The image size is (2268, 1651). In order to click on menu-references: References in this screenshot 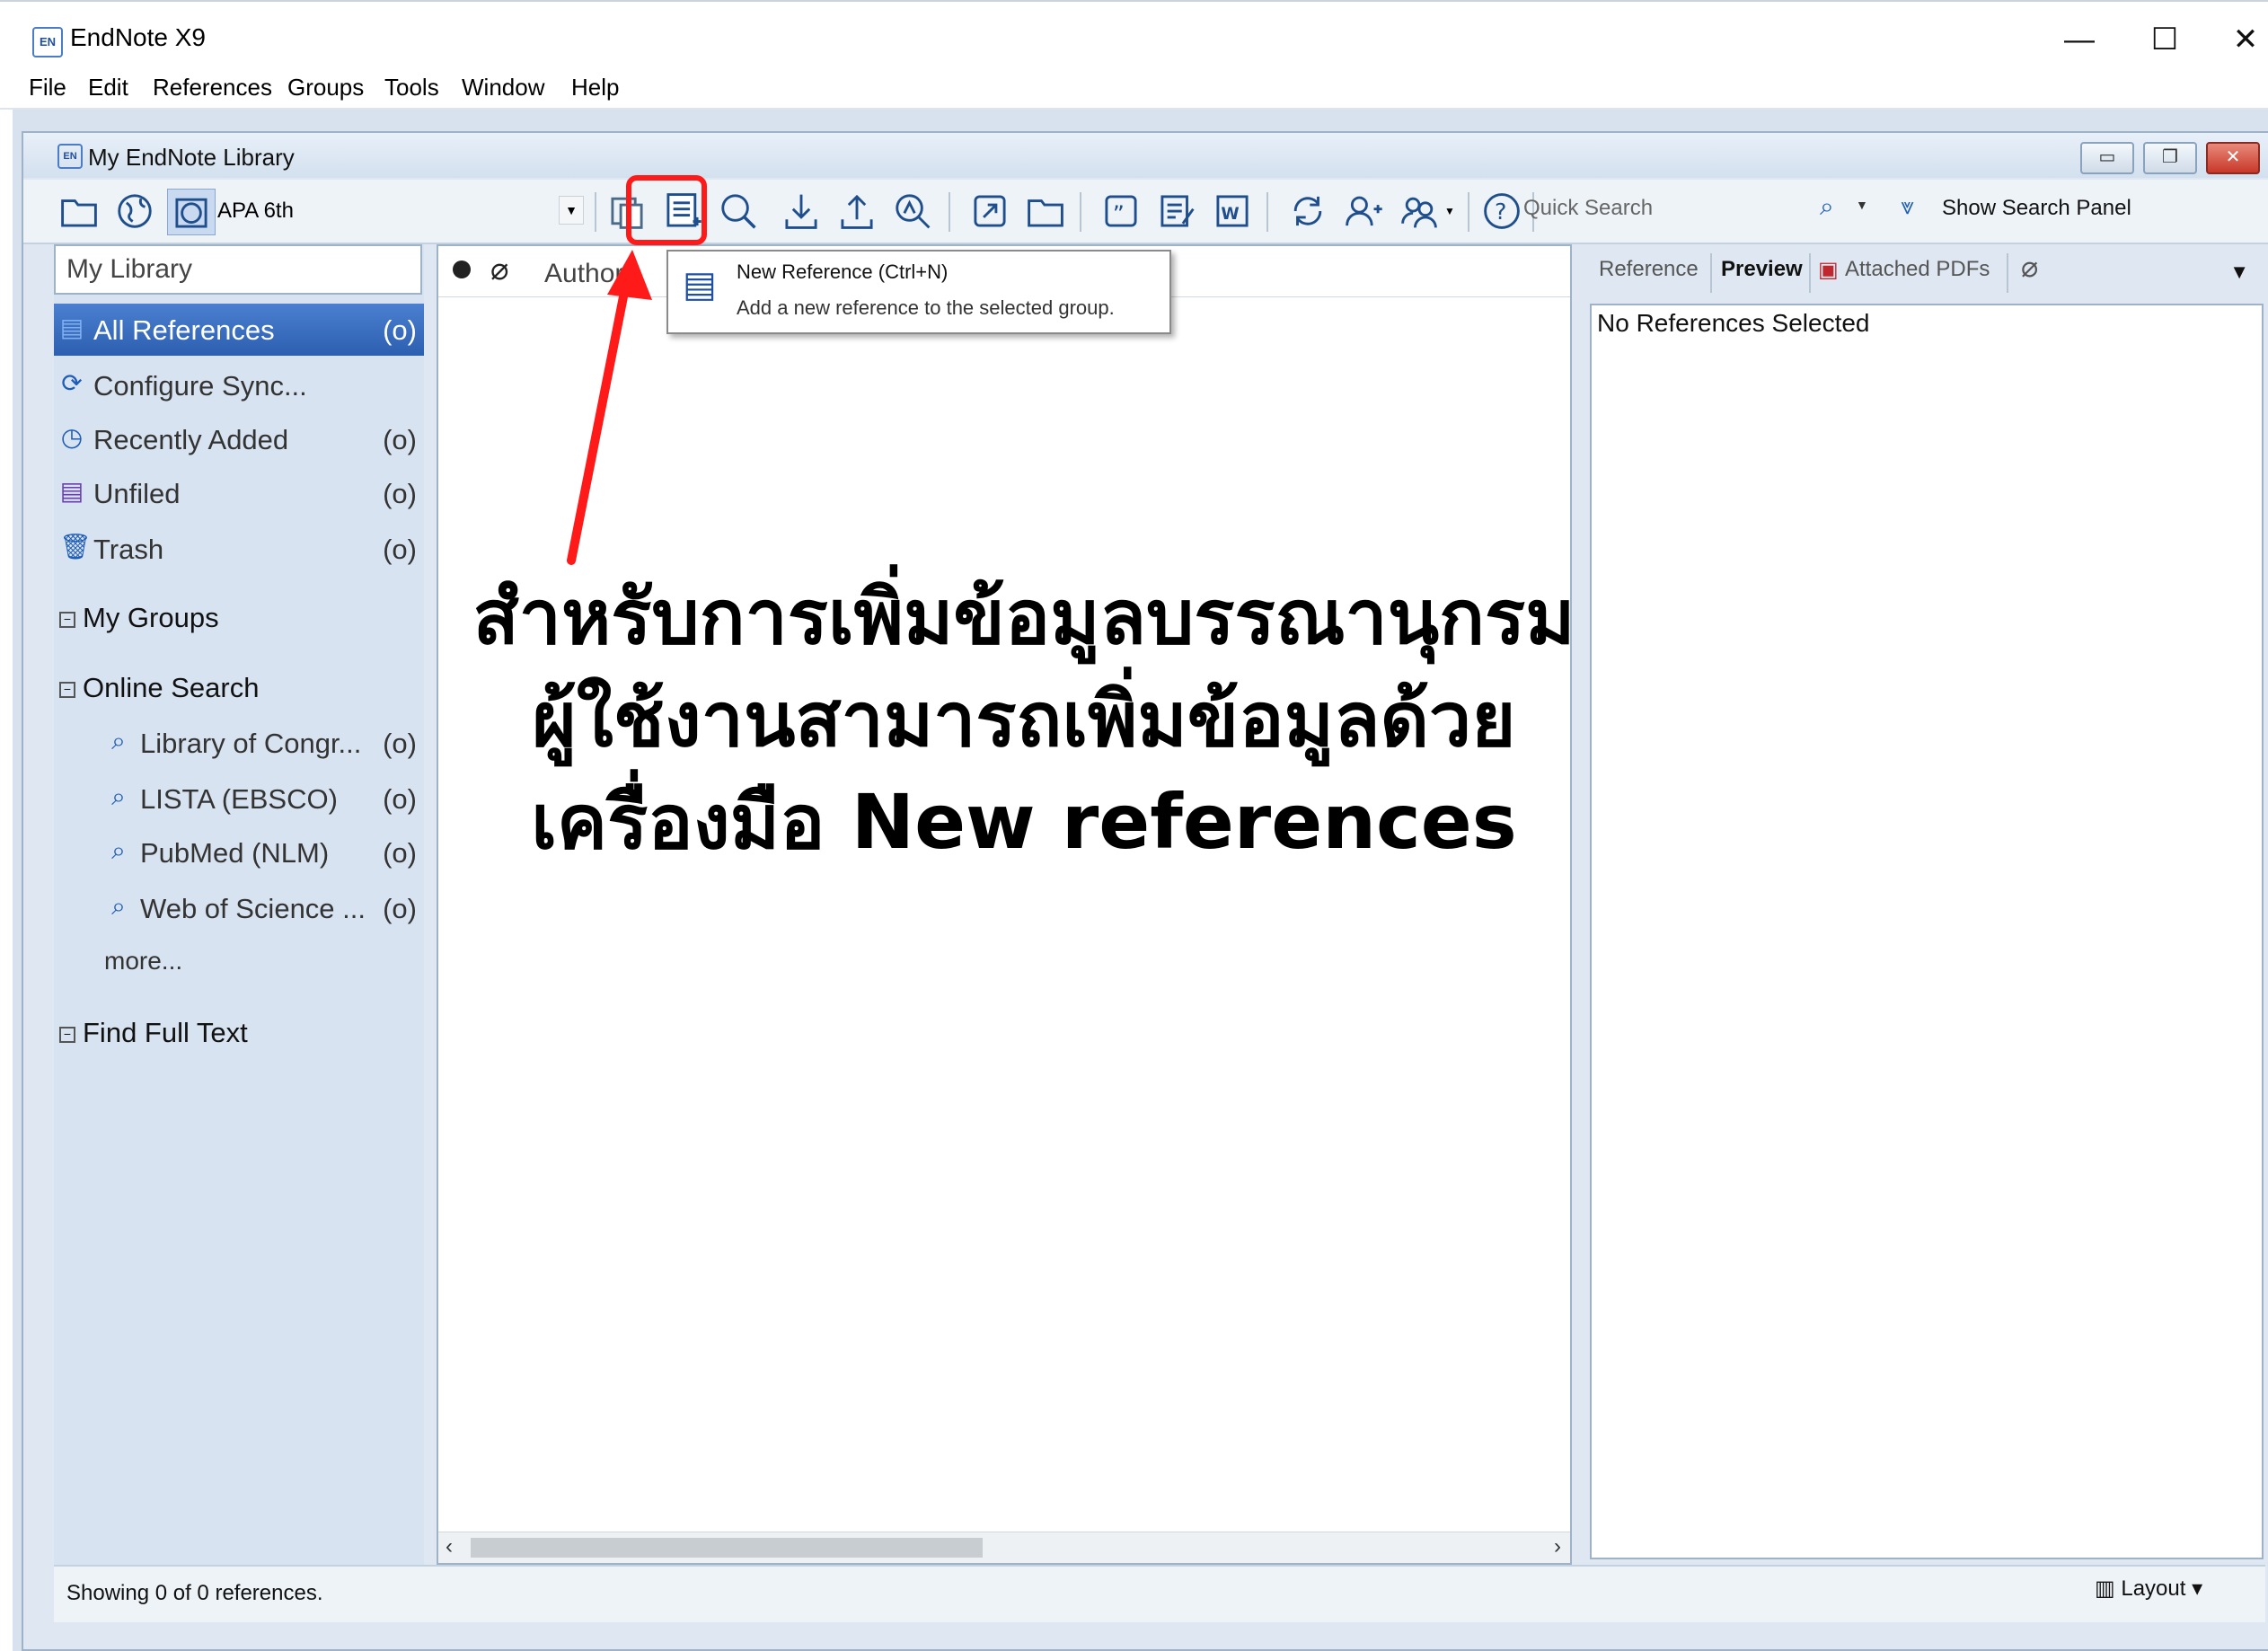, I will do `click(213, 88)`.